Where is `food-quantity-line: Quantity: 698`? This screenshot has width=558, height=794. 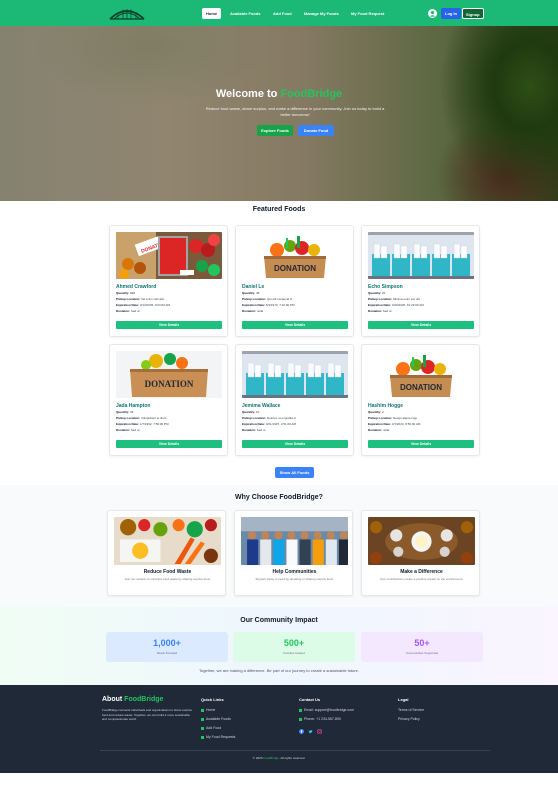
food-quantity-line: Quantity: 698 is located at coordinates (126, 293).